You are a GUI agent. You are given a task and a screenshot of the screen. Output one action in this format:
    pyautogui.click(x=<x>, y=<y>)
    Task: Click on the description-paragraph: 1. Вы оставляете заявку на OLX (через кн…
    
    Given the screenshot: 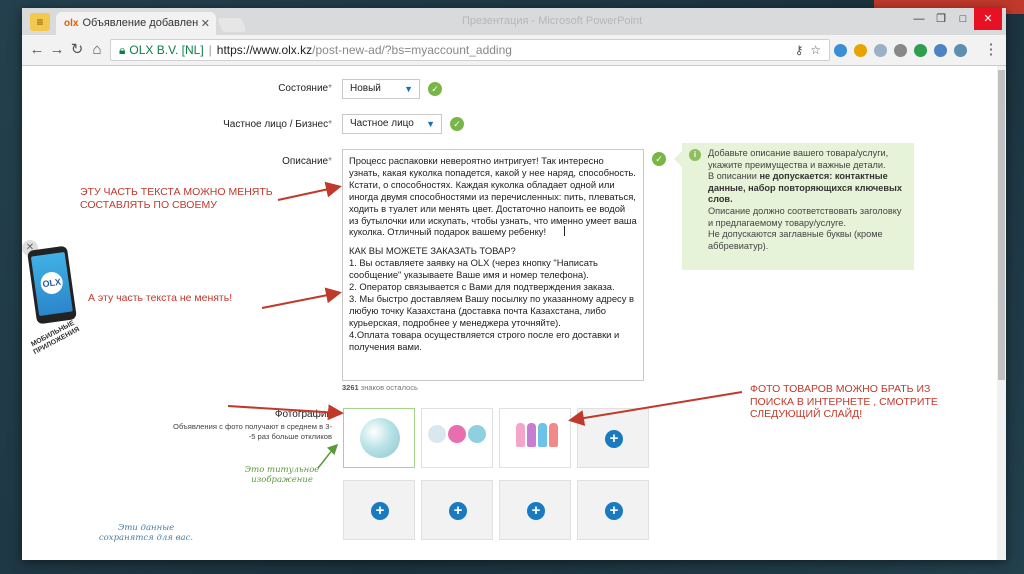 What is the action you would take?
    pyautogui.click(x=473, y=269)
    